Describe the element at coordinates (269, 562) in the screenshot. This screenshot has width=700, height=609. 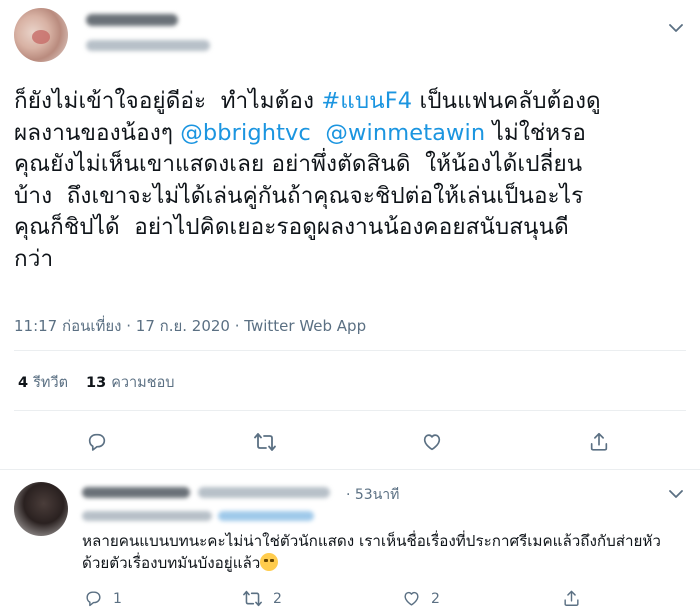
I see `rolling-eyes-emoji-icon` at that location.